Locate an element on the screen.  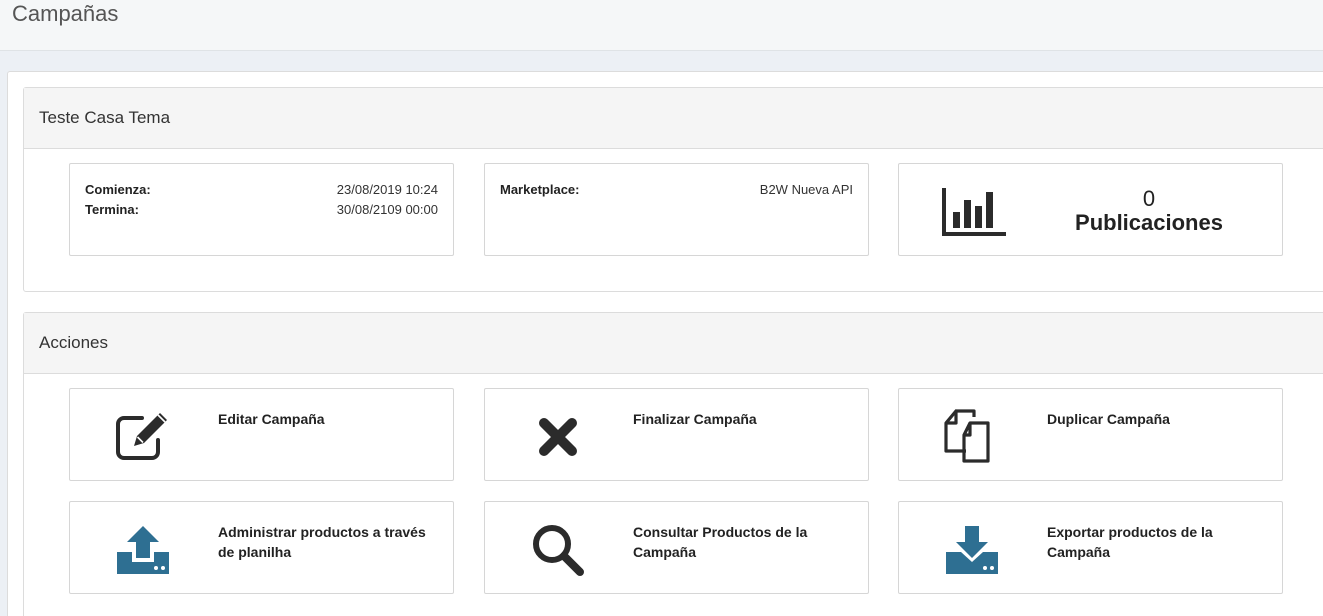
publications-box: 0 Publicaciones is located at coordinates (1090, 209).